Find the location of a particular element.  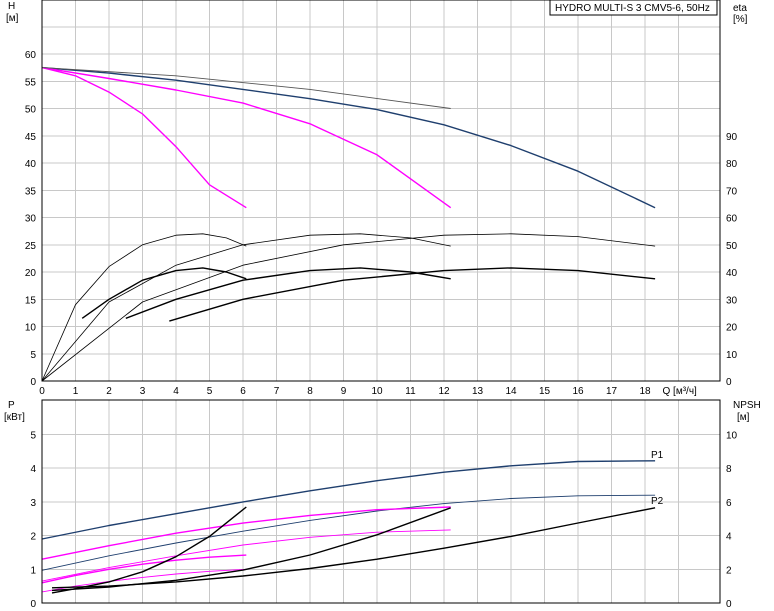

bottom-left-tick-label: 1 is located at coordinates (33, 570).